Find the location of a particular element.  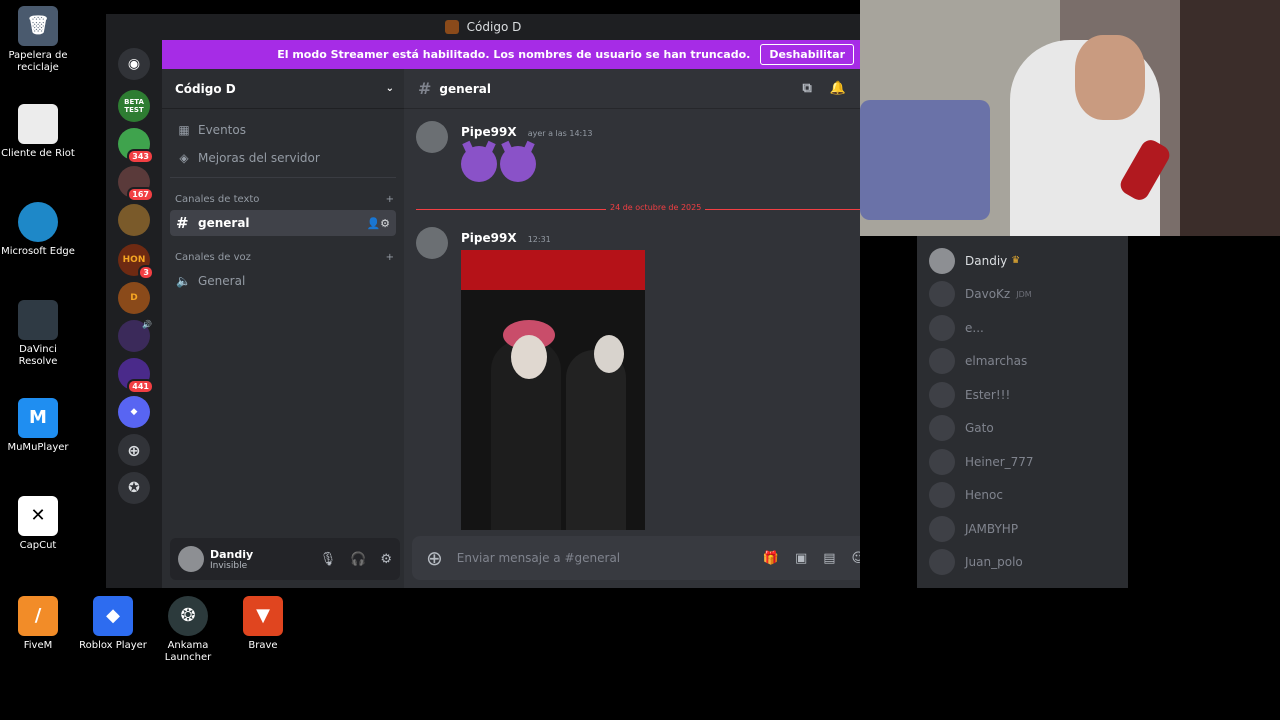

upload-plus-icon: ⊕ is located at coordinates (434, 558).